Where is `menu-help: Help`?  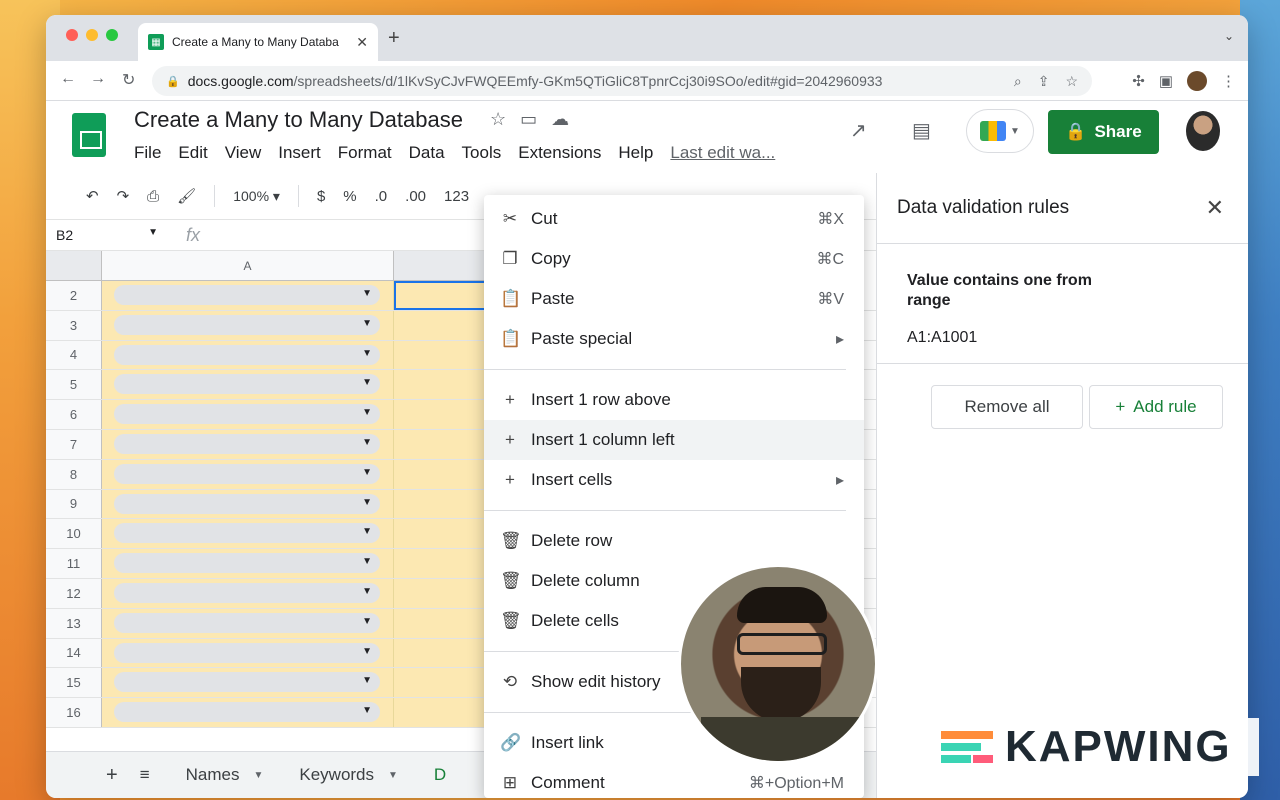
menu-help: Help is located at coordinates (635, 153).